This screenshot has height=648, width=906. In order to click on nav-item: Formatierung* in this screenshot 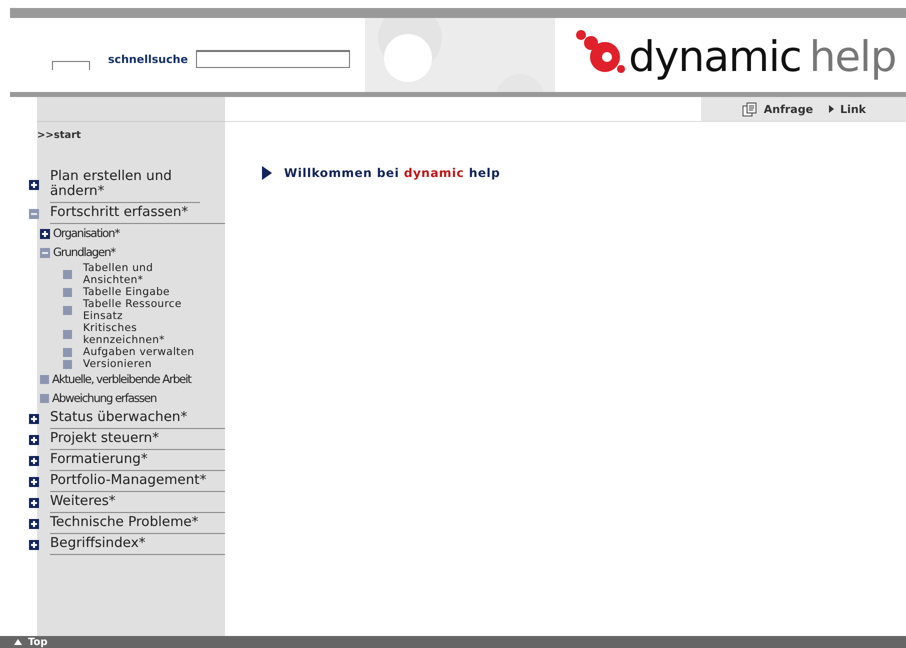, I will do `click(137, 460)`.